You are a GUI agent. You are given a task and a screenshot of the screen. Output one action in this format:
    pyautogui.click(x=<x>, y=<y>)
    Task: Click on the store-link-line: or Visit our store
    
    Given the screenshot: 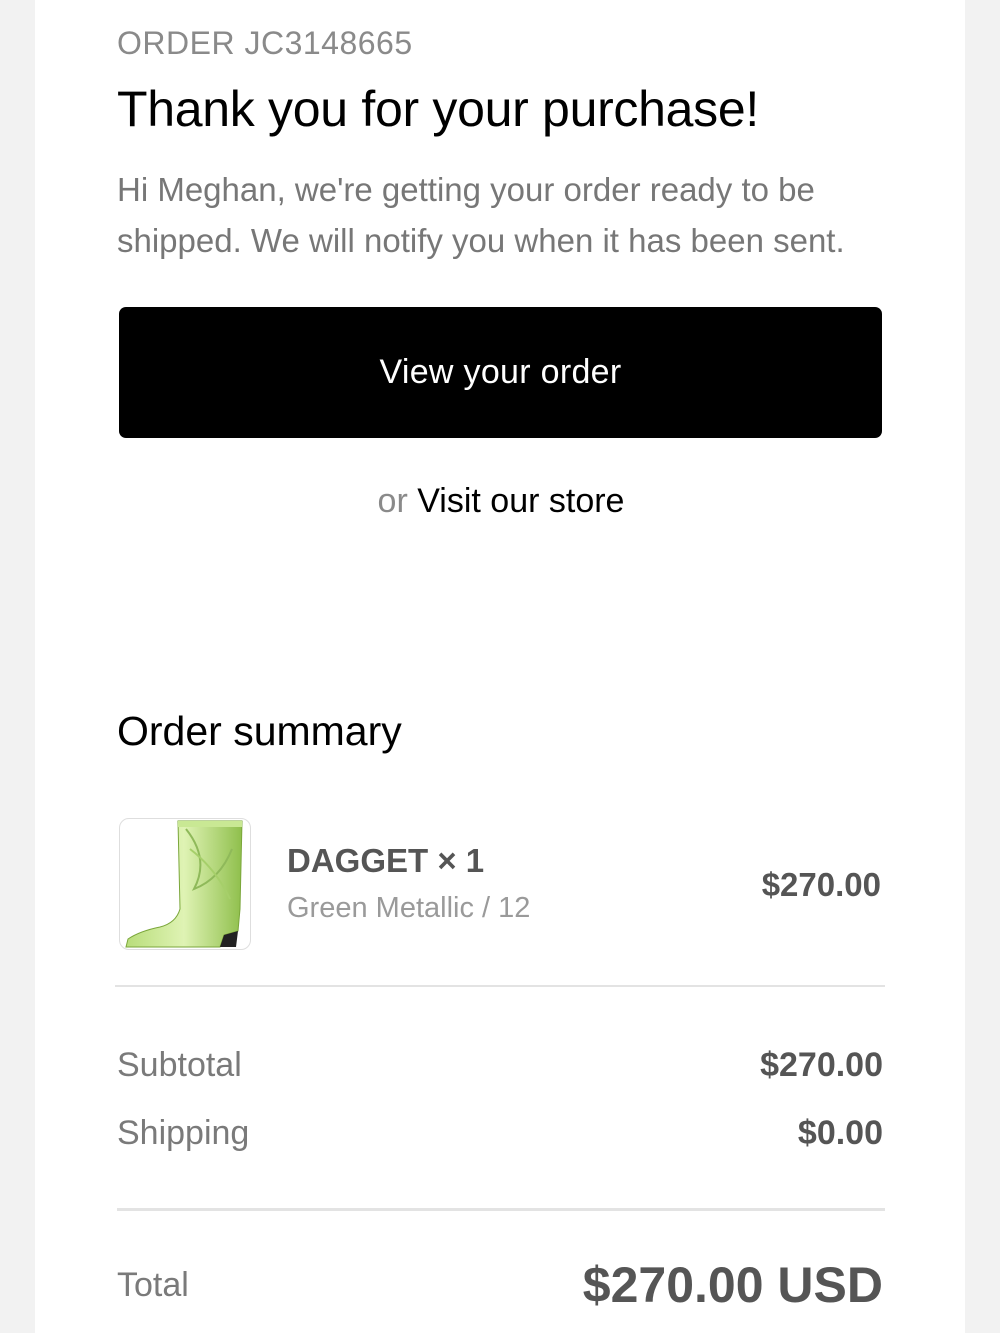 What is the action you would take?
    pyautogui.click(x=501, y=501)
    